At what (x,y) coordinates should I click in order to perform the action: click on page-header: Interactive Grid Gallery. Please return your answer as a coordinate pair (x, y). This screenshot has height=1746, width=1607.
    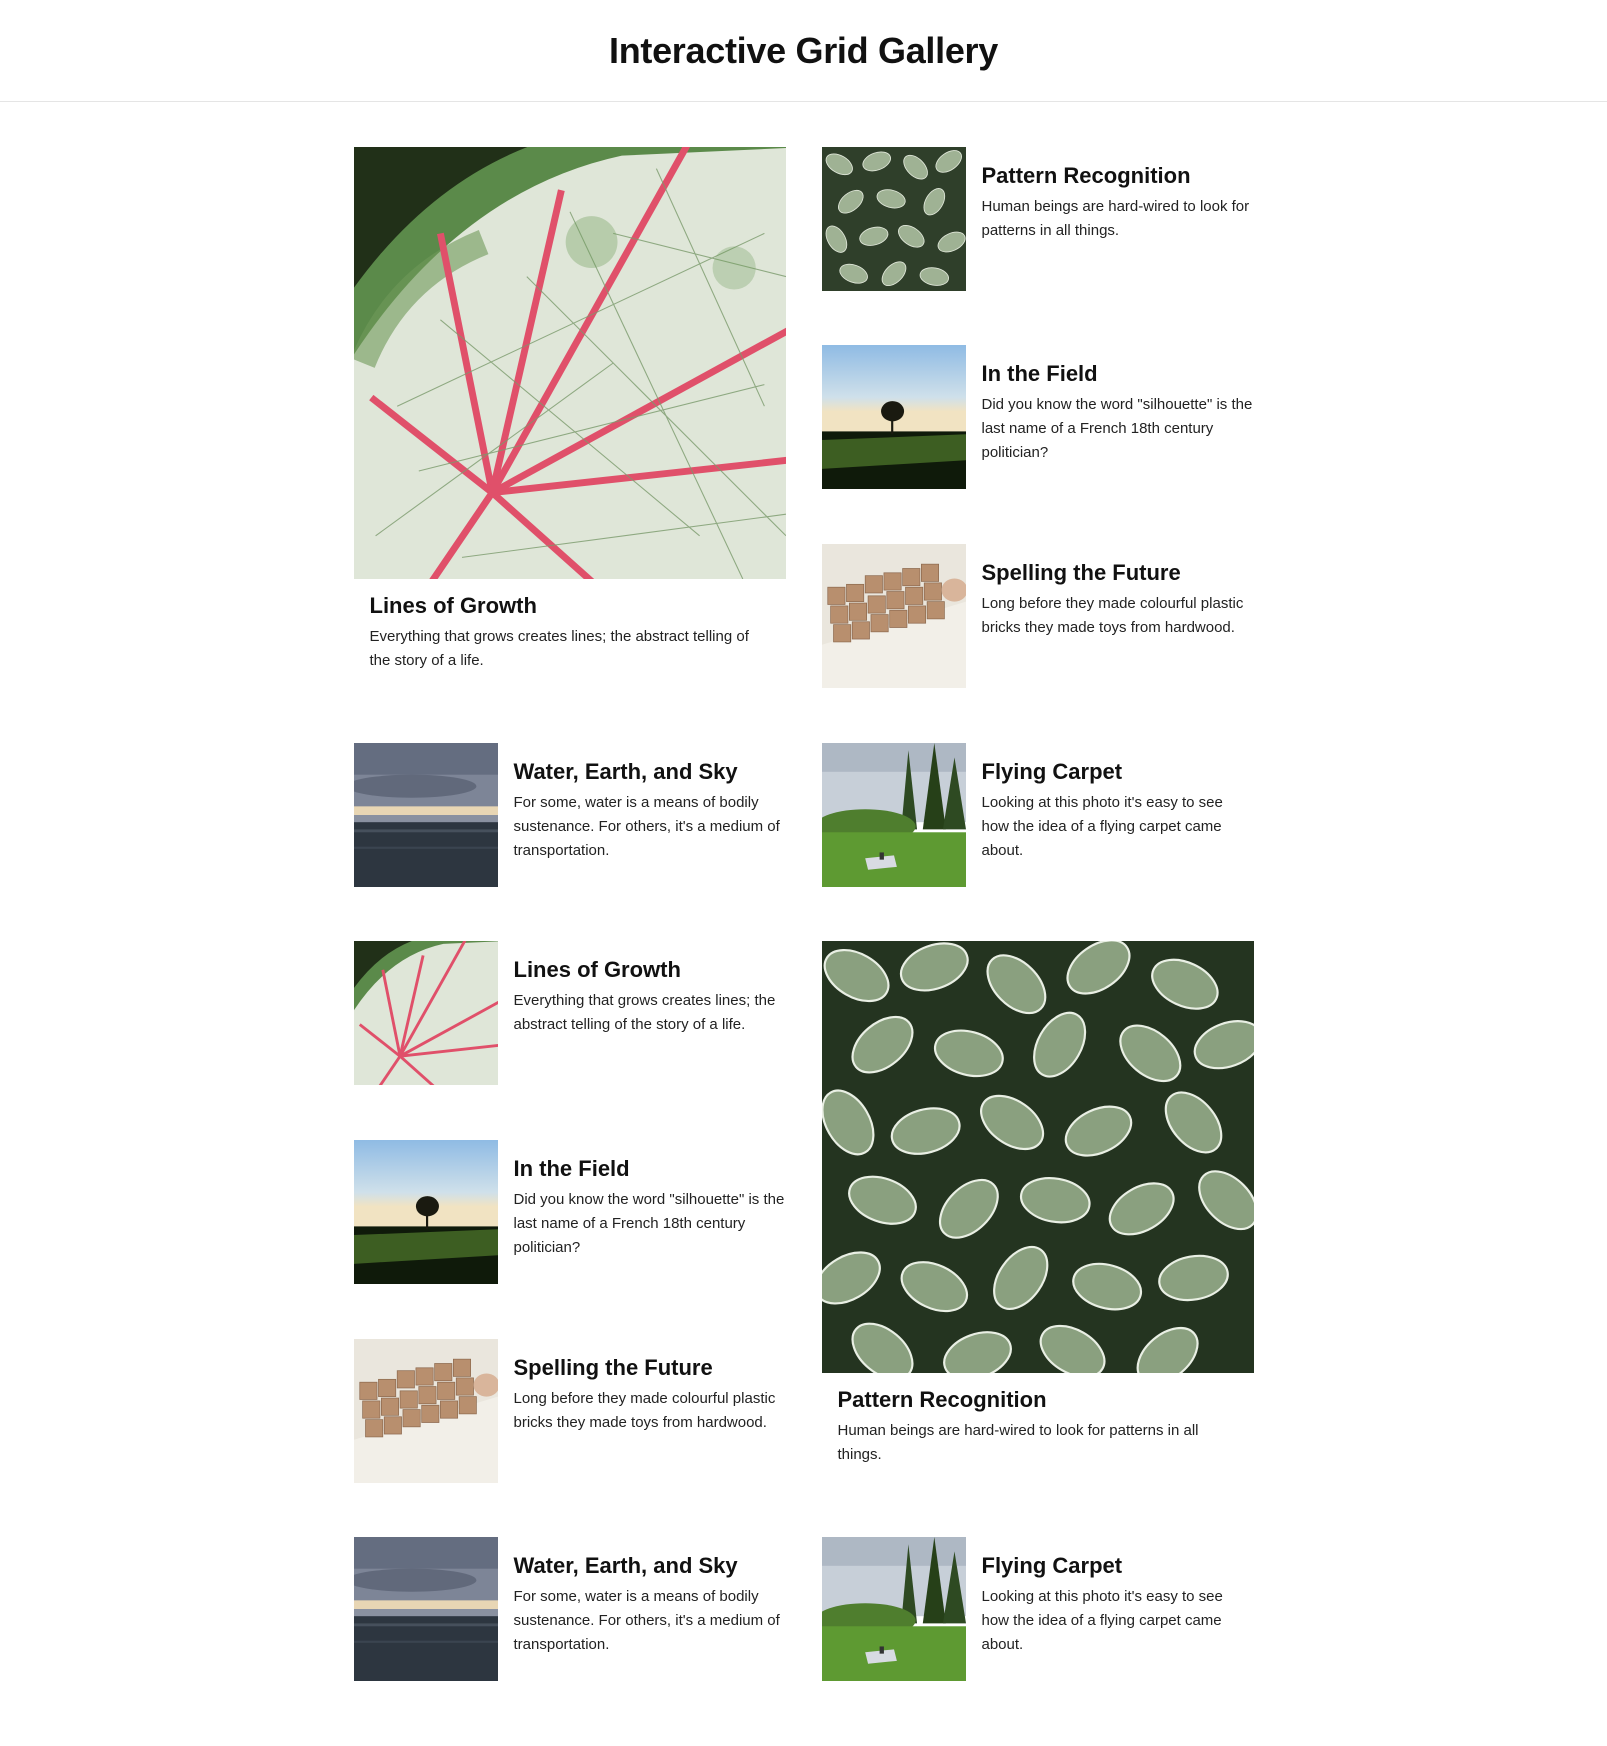
    Looking at the image, I should click on (803, 51).